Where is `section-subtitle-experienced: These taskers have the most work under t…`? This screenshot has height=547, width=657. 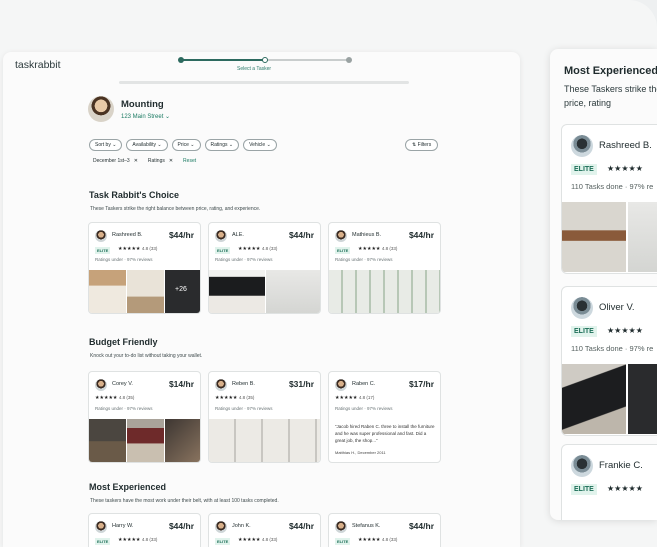
section-subtitle-experienced: These taskers have the most work under t… is located at coordinates (184, 501).